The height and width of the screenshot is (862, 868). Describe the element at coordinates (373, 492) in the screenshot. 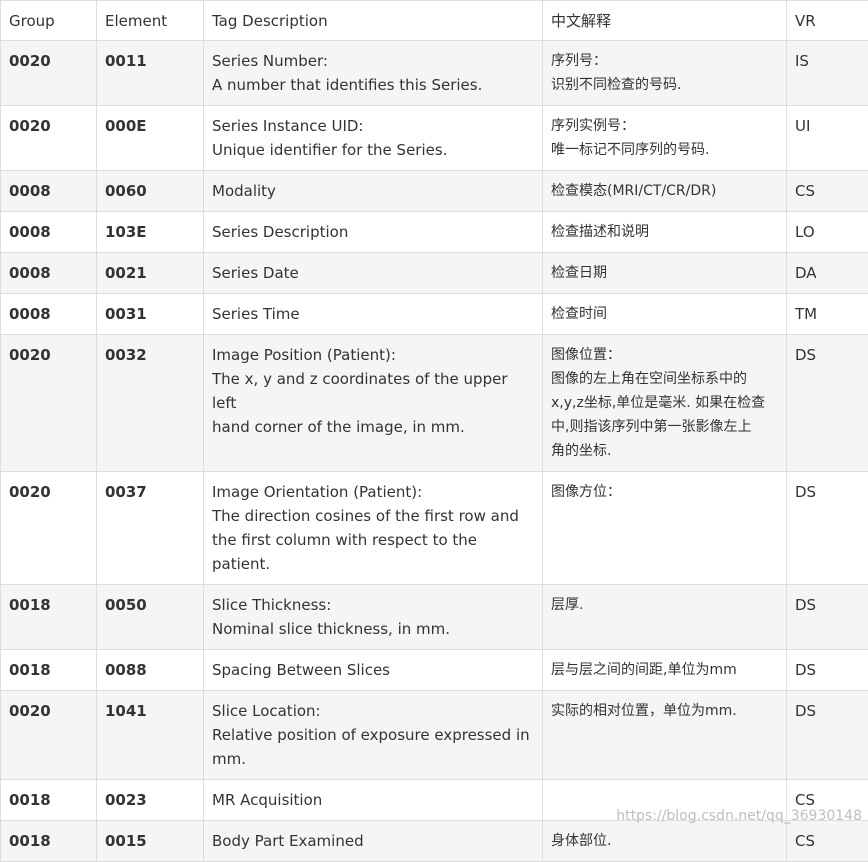

I see `description-line: Image Orientation (Patient):` at that location.